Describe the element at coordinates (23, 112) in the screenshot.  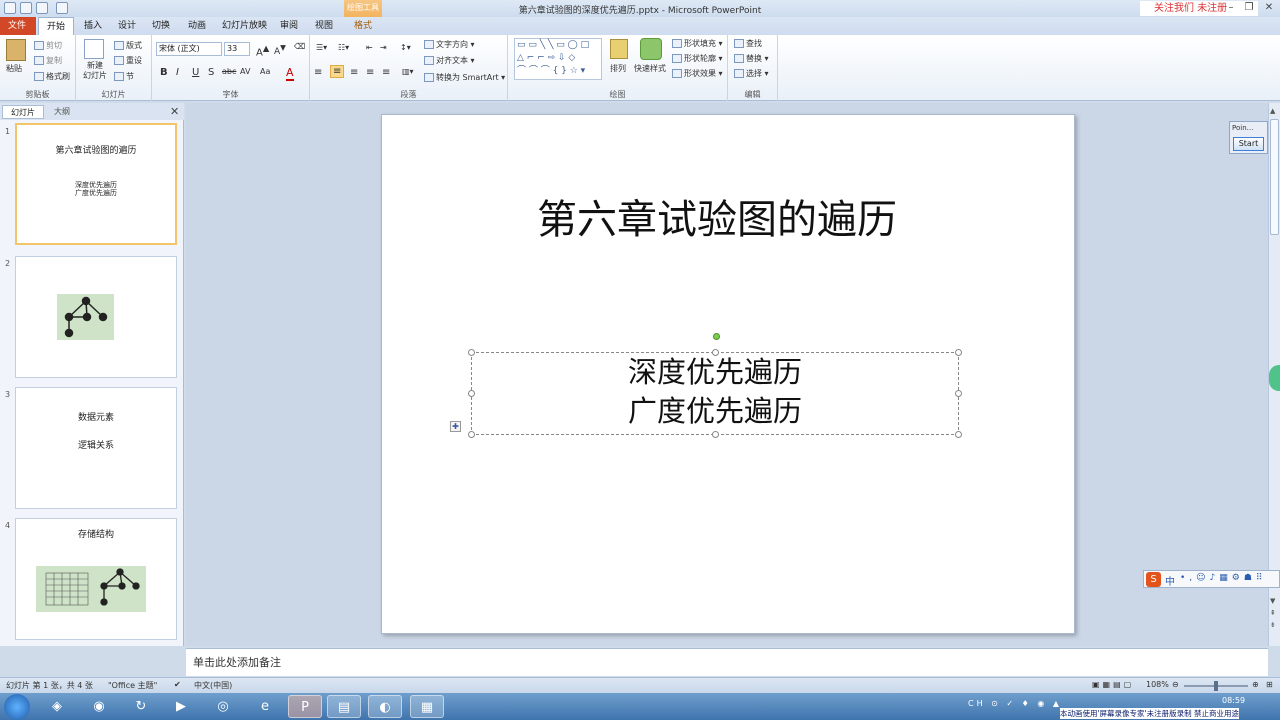
I see `tab-slides: 幻灯片` at that location.